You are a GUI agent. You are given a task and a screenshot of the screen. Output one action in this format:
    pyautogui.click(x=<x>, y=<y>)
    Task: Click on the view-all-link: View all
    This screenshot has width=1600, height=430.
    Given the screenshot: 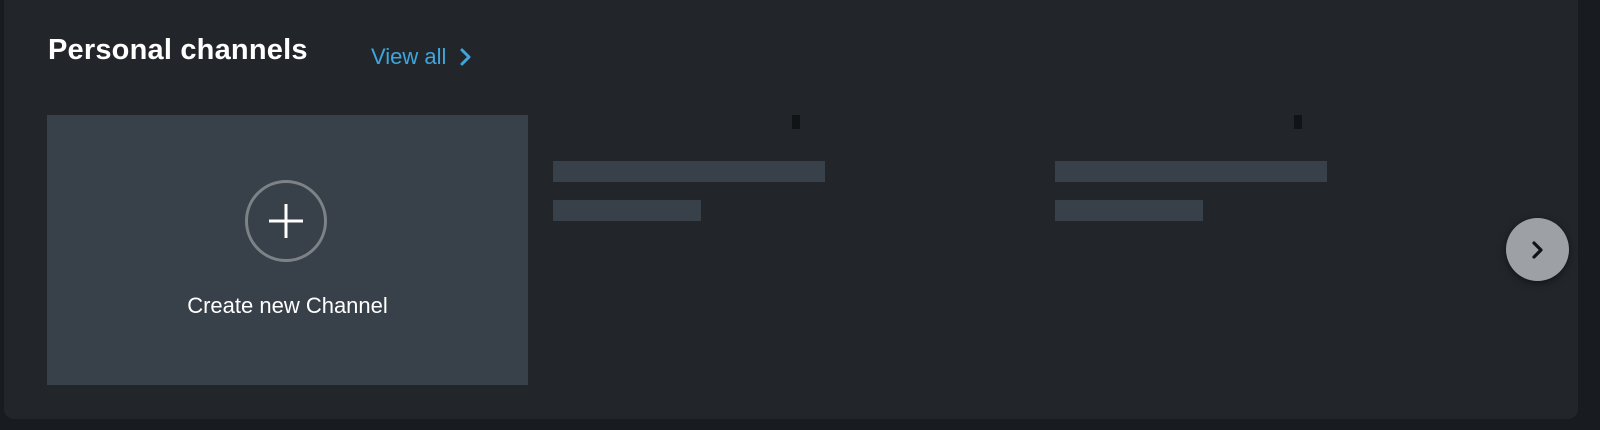 What is the action you would take?
    pyautogui.click(x=421, y=57)
    